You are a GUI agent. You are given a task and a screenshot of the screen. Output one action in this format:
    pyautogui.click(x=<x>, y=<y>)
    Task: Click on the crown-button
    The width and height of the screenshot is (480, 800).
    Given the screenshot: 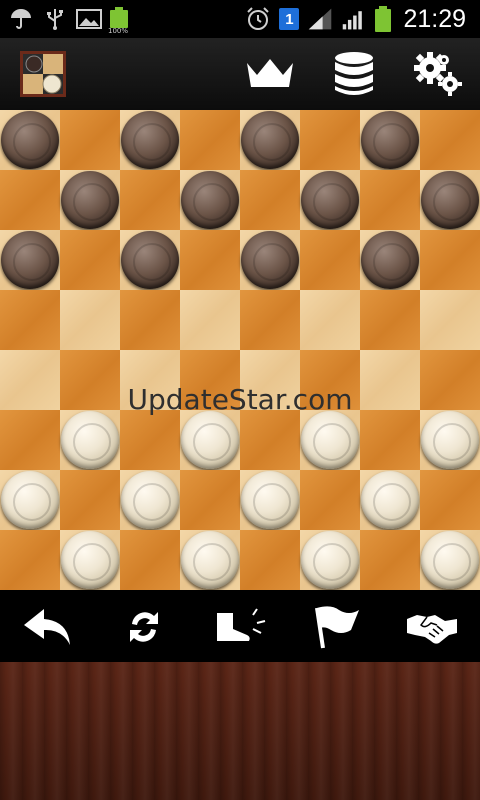 What is the action you would take?
    pyautogui.click(x=270, y=74)
    